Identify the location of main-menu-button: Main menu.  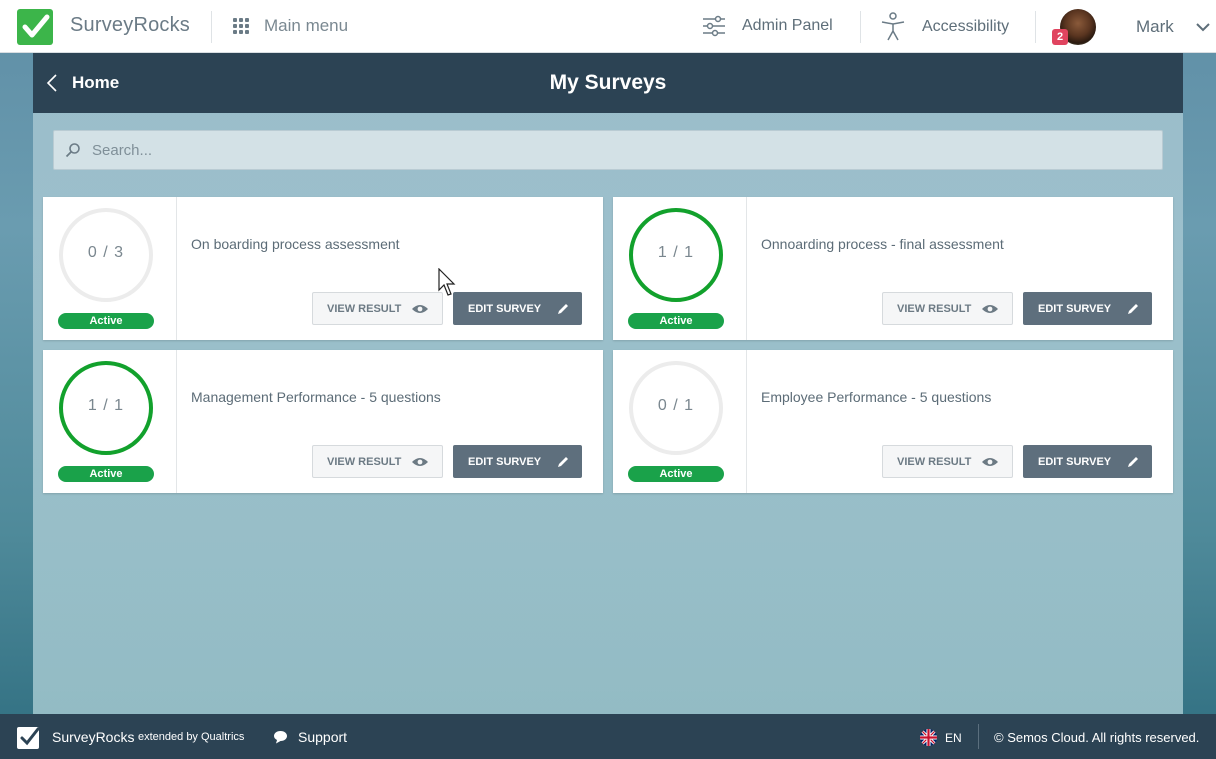
(290, 26).